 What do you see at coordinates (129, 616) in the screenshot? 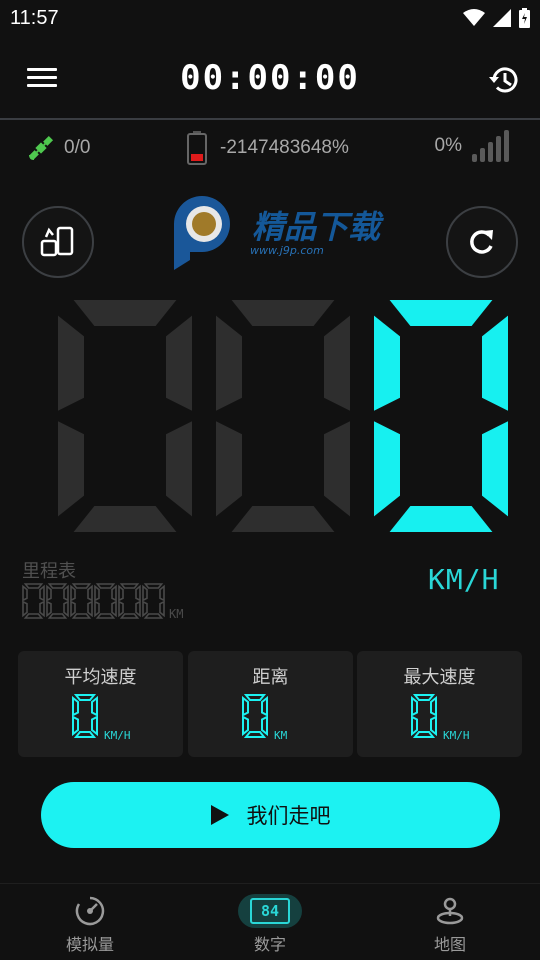
I see `odometer-digit-4-segment-d` at bounding box center [129, 616].